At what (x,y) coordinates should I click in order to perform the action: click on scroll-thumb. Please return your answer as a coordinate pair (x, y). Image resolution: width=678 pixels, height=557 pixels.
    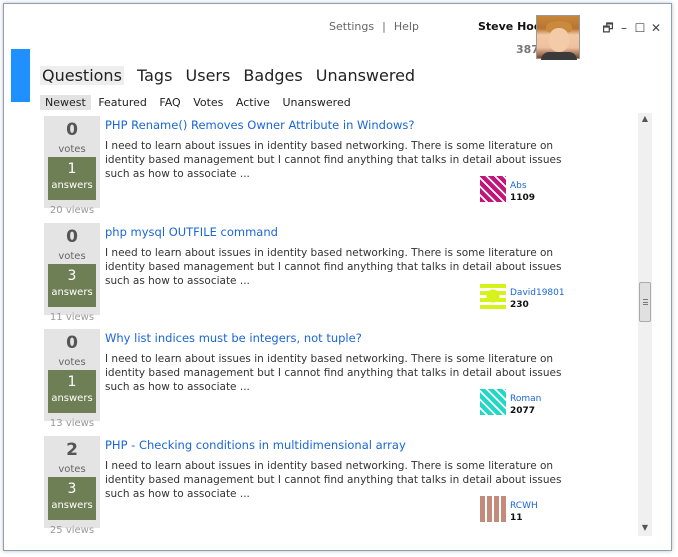
    Looking at the image, I should click on (645, 302).